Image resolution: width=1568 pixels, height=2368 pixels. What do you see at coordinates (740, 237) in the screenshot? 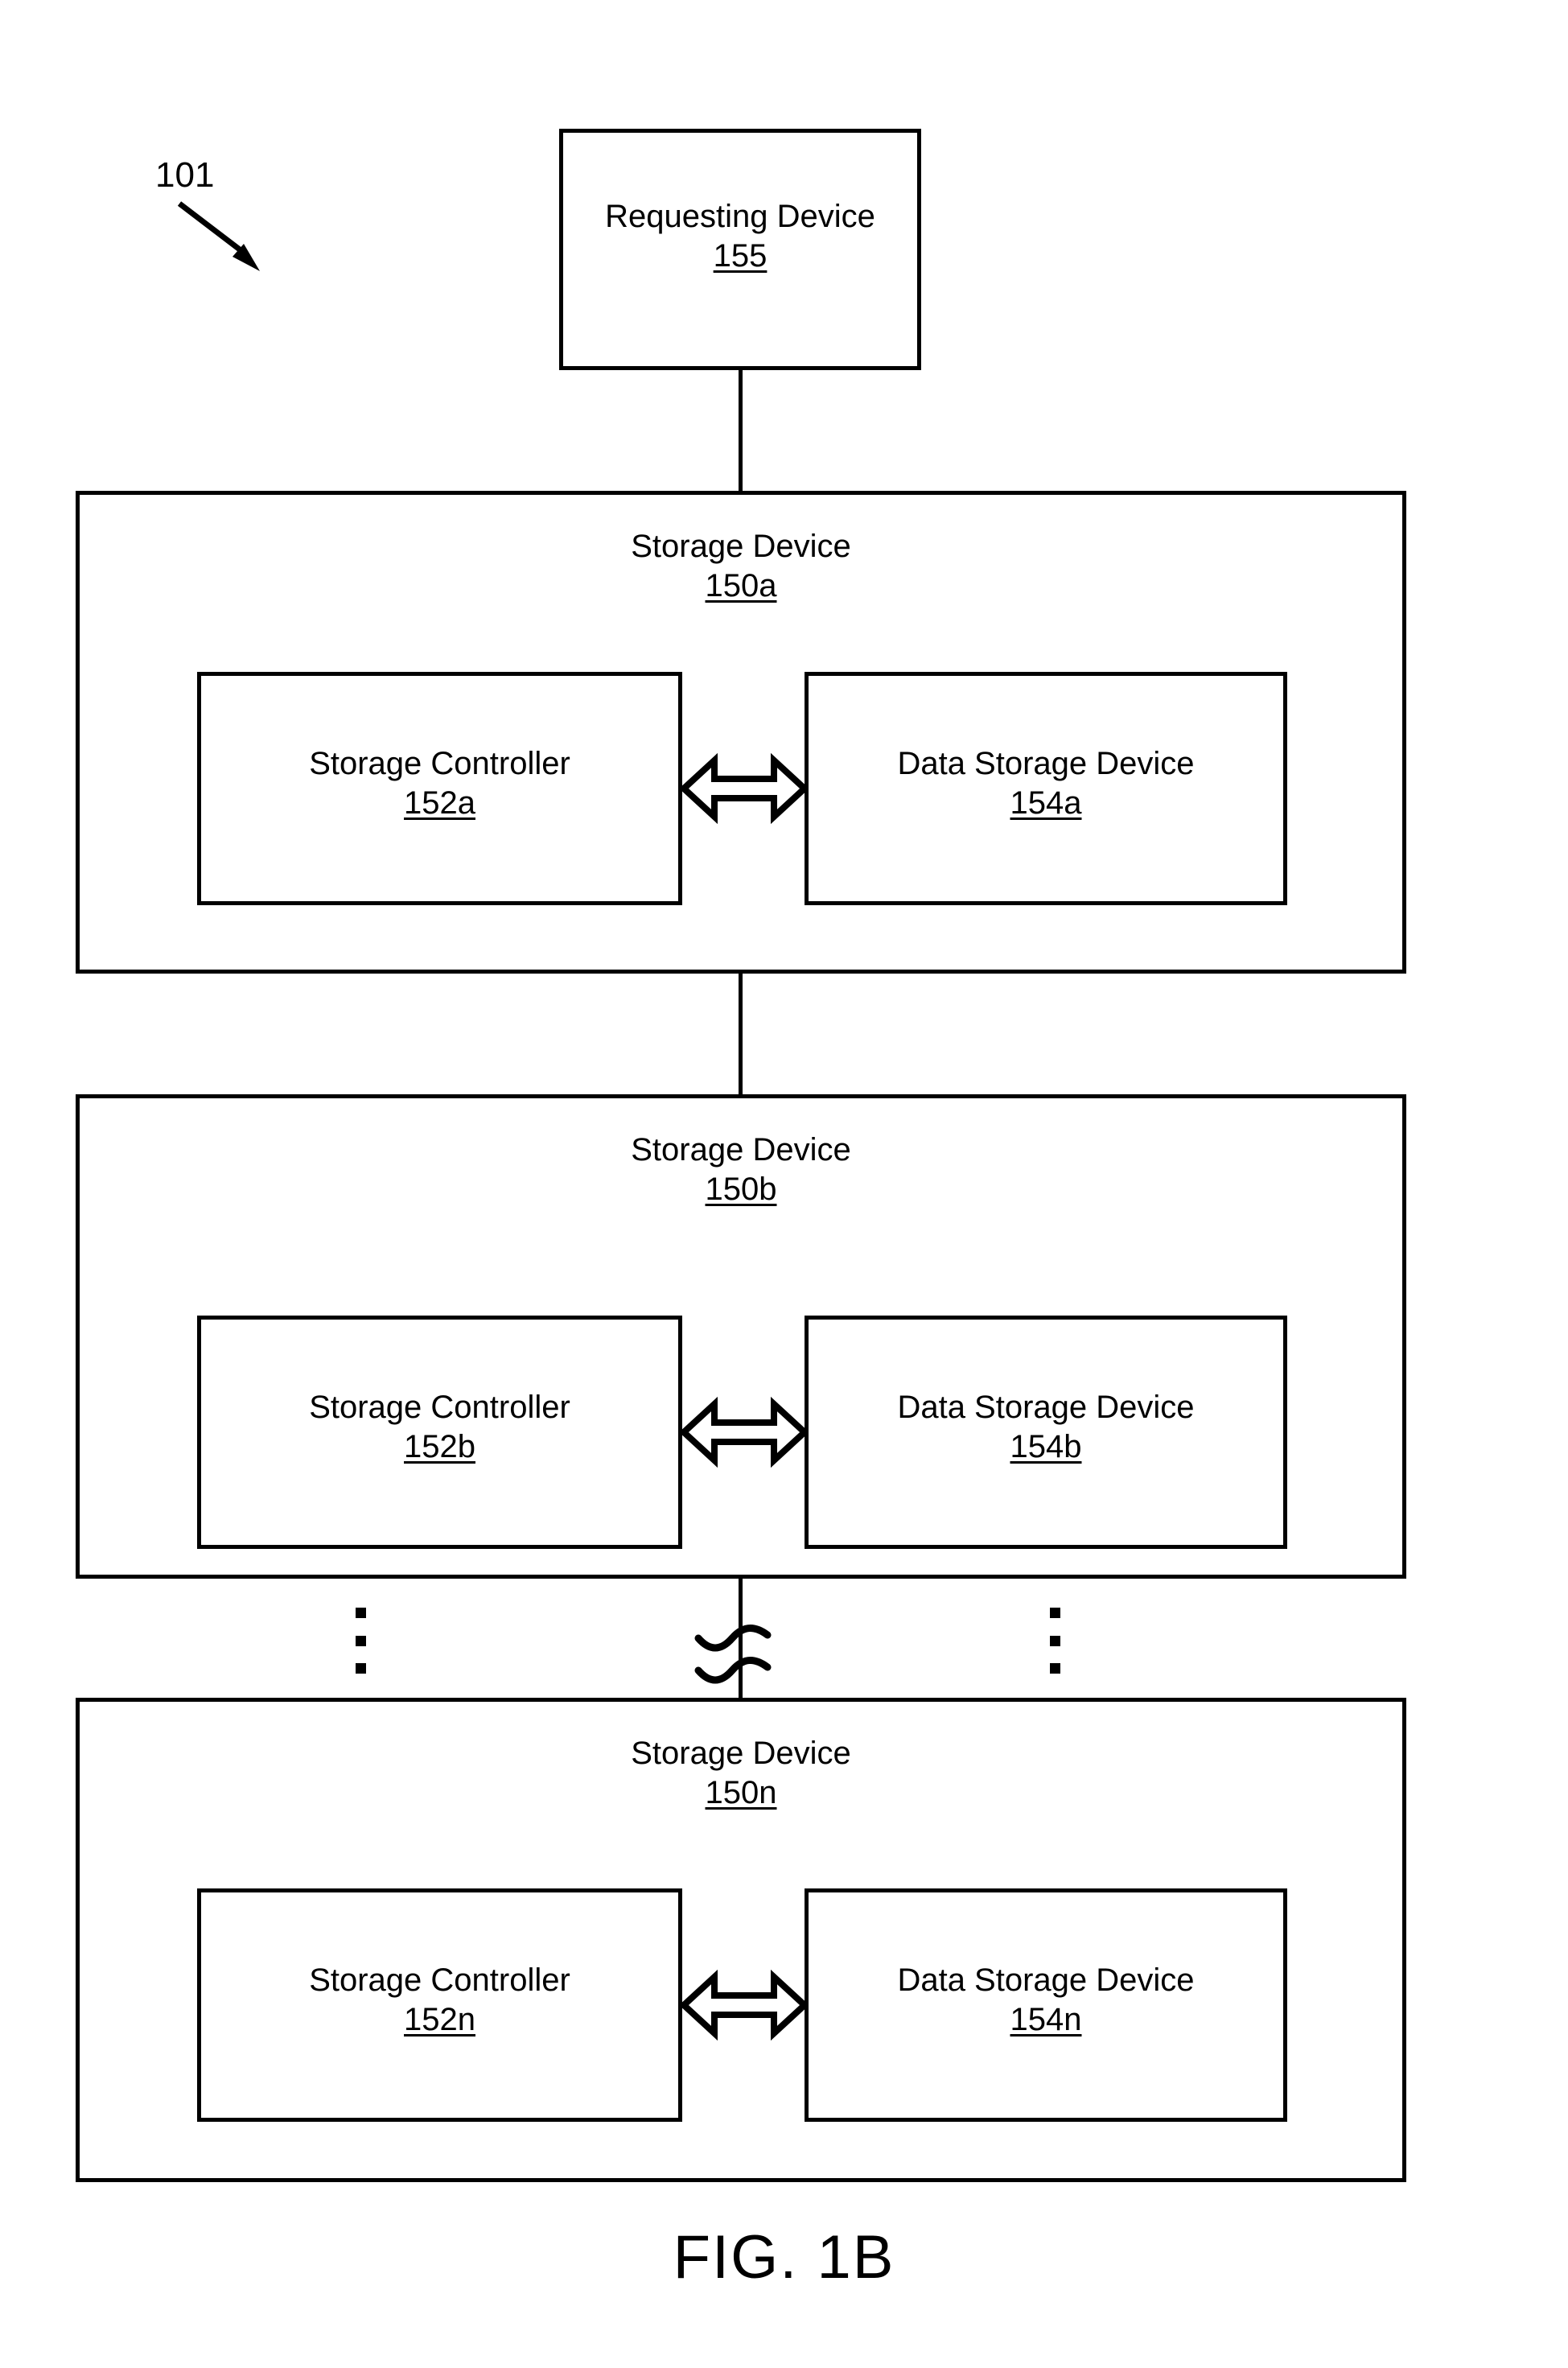
I see `requesting-device-label: Requesting Device 155` at bounding box center [740, 237].